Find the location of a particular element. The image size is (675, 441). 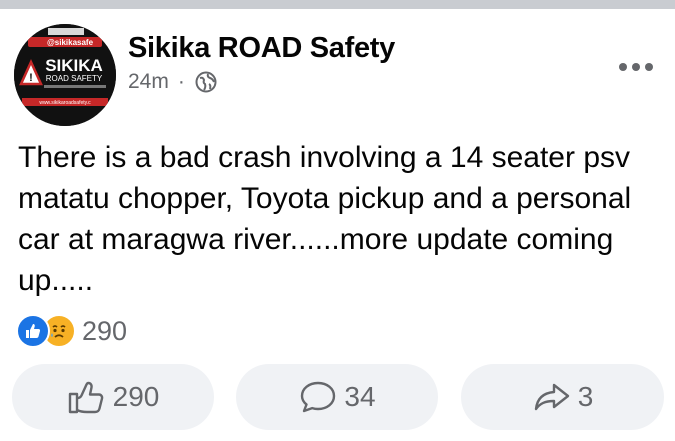

reactions-summary: 290 is located at coordinates (71, 331).